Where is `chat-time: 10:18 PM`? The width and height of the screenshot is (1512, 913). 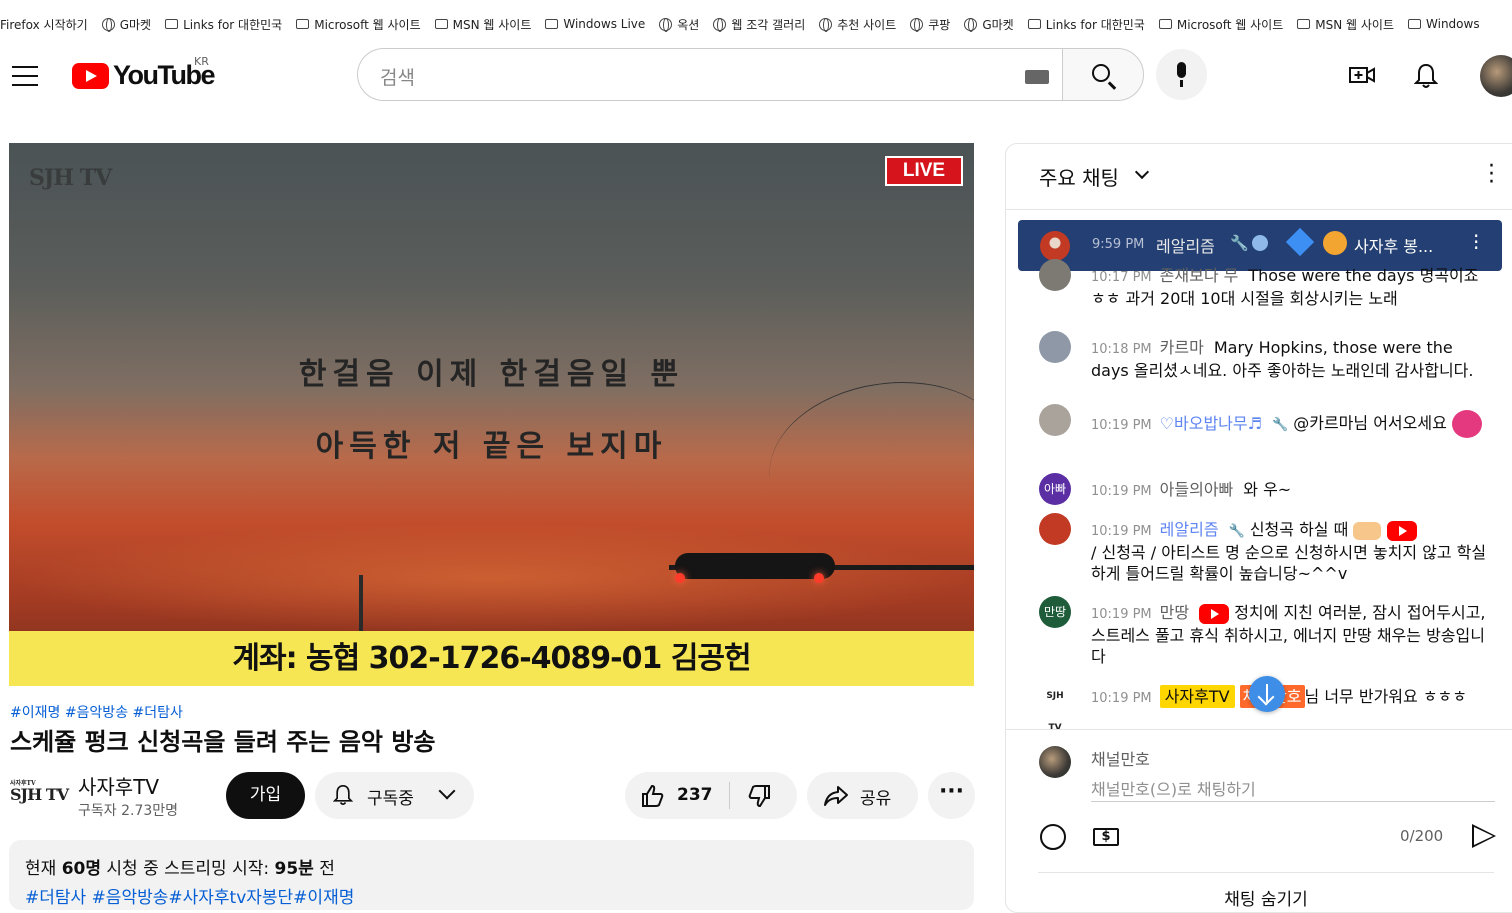 chat-time: 10:18 PM is located at coordinates (1121, 349).